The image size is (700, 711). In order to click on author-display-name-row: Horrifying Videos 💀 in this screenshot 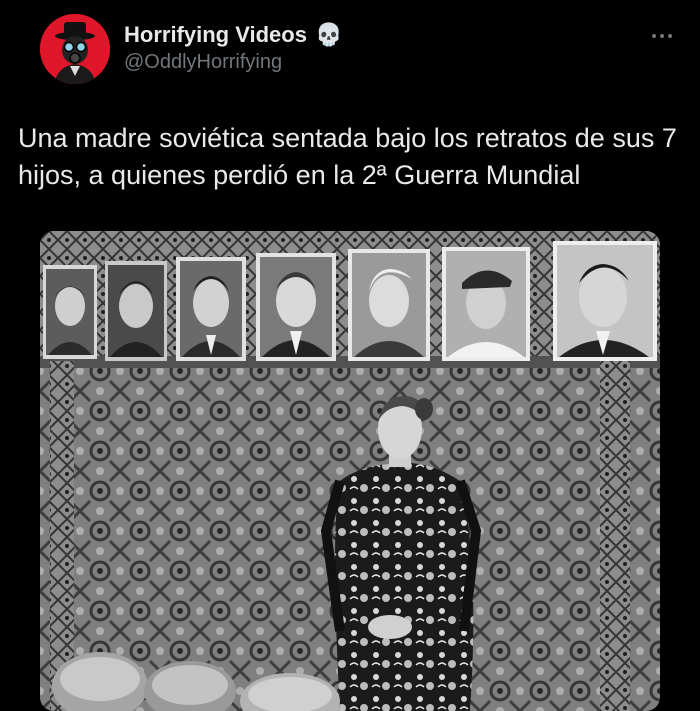, I will do `click(233, 35)`.